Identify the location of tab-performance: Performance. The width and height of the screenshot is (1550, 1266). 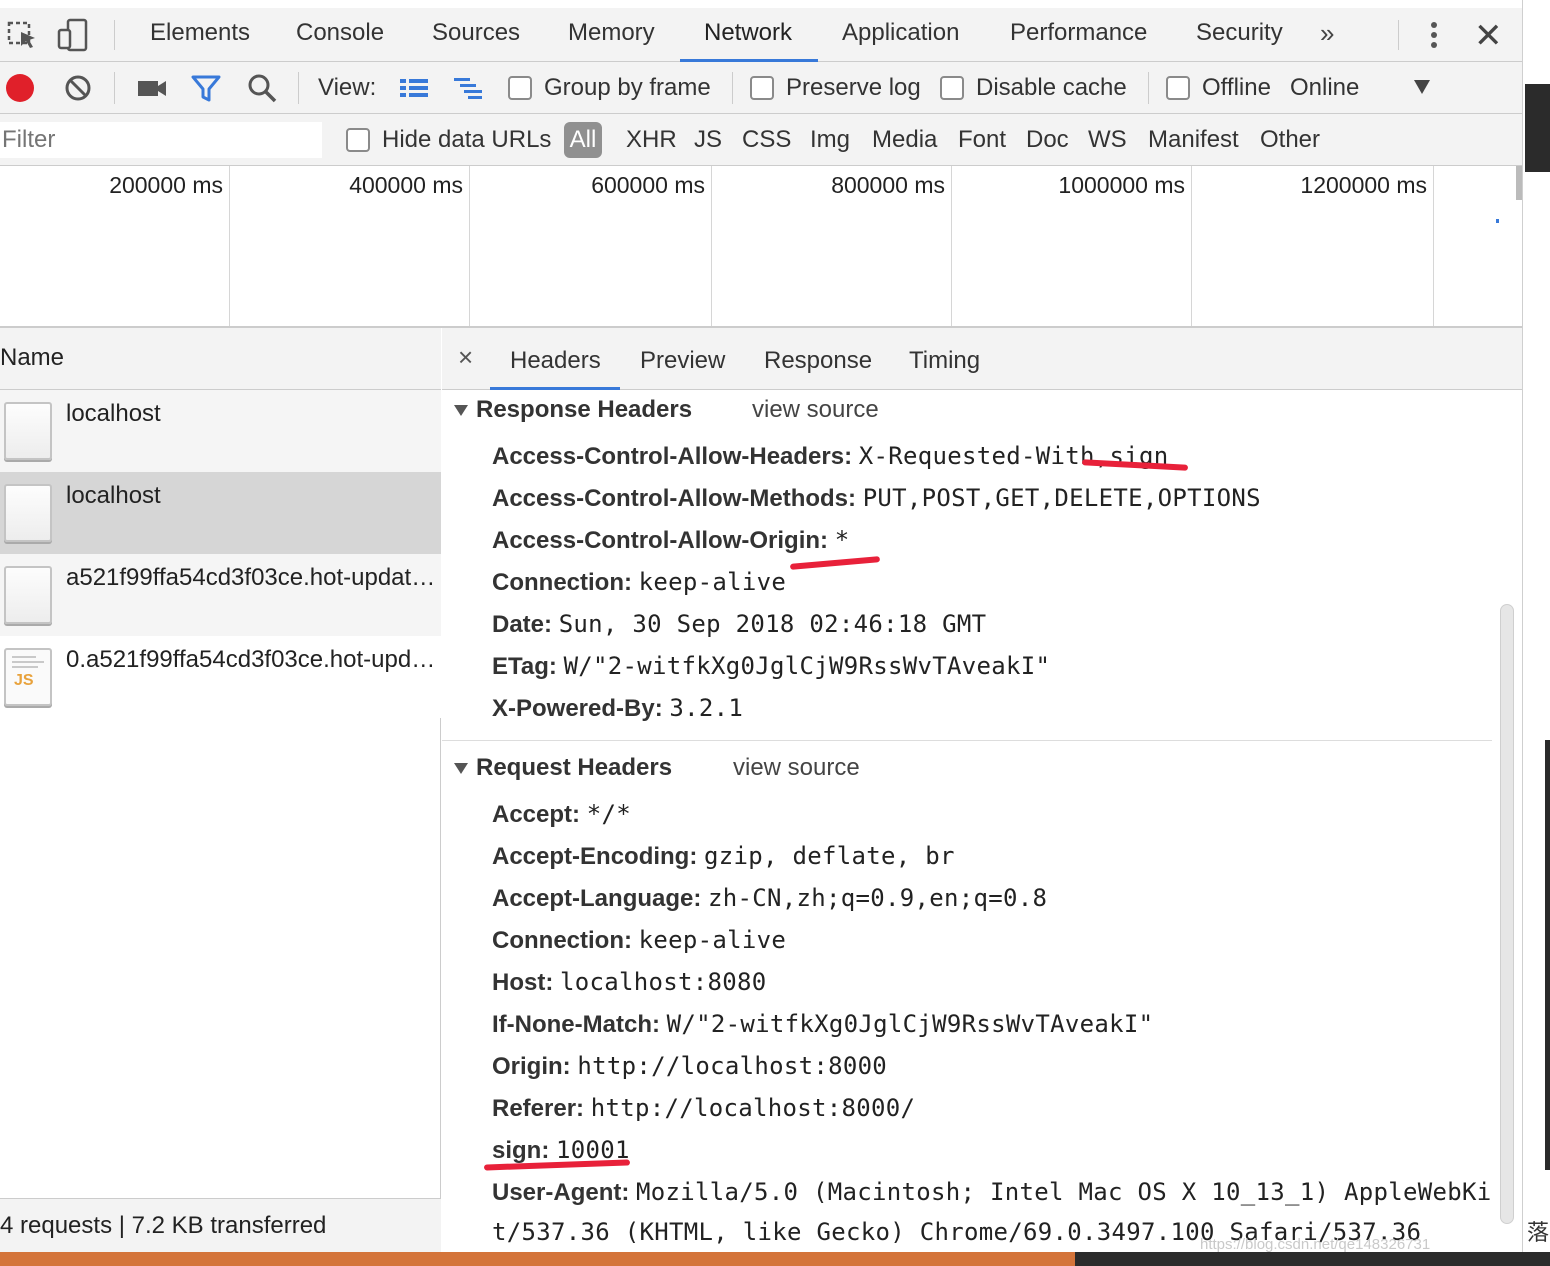
(1078, 34).